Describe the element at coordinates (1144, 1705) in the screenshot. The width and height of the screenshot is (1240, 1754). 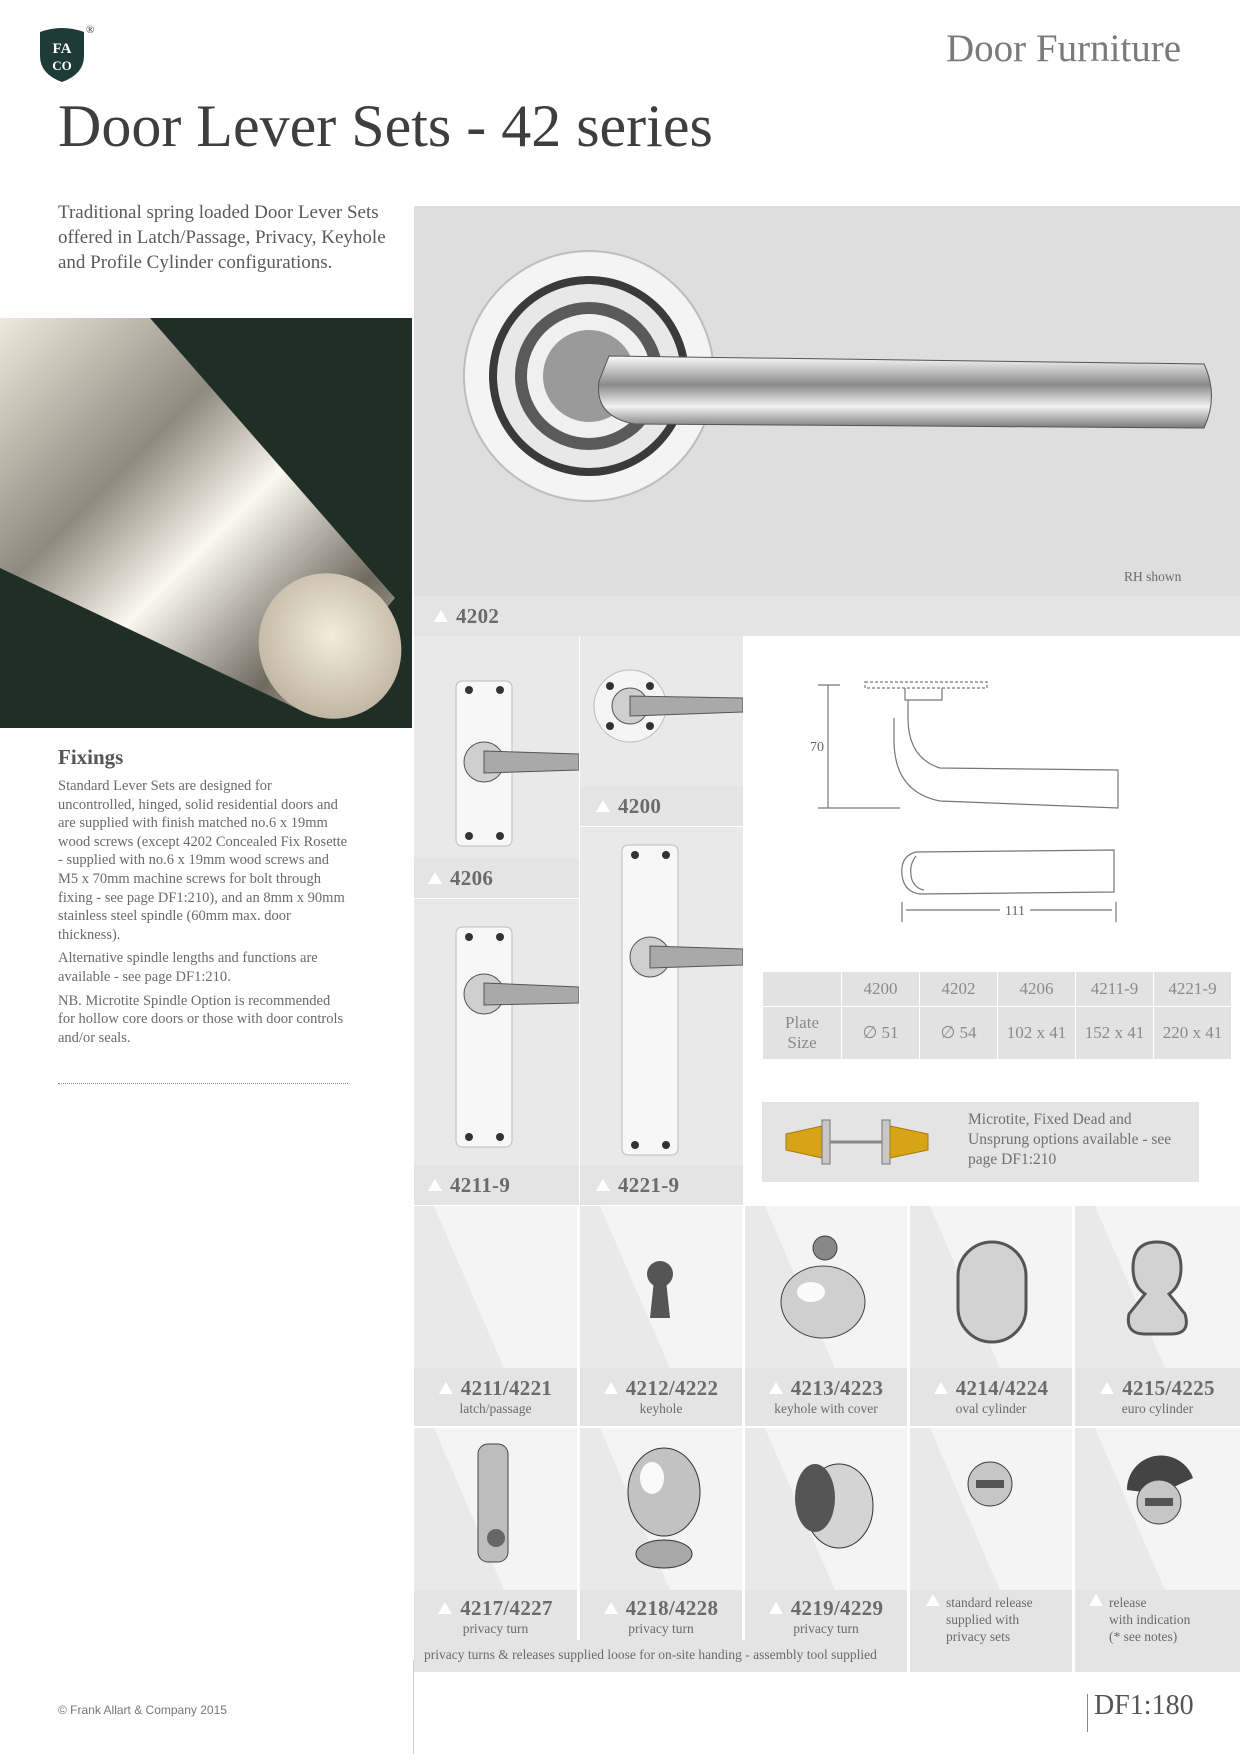
I see `page-number: DF1:180` at that location.